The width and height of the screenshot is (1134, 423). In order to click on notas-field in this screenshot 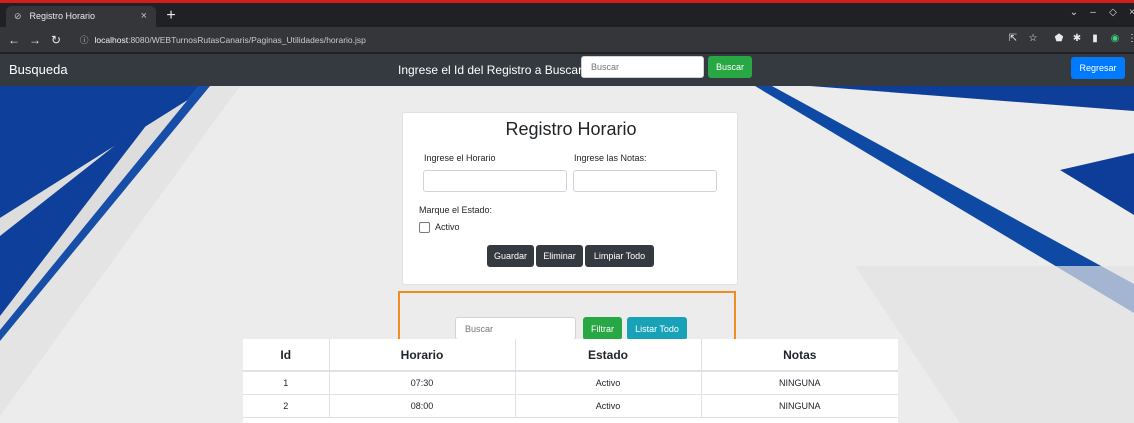, I will do `click(645, 181)`.